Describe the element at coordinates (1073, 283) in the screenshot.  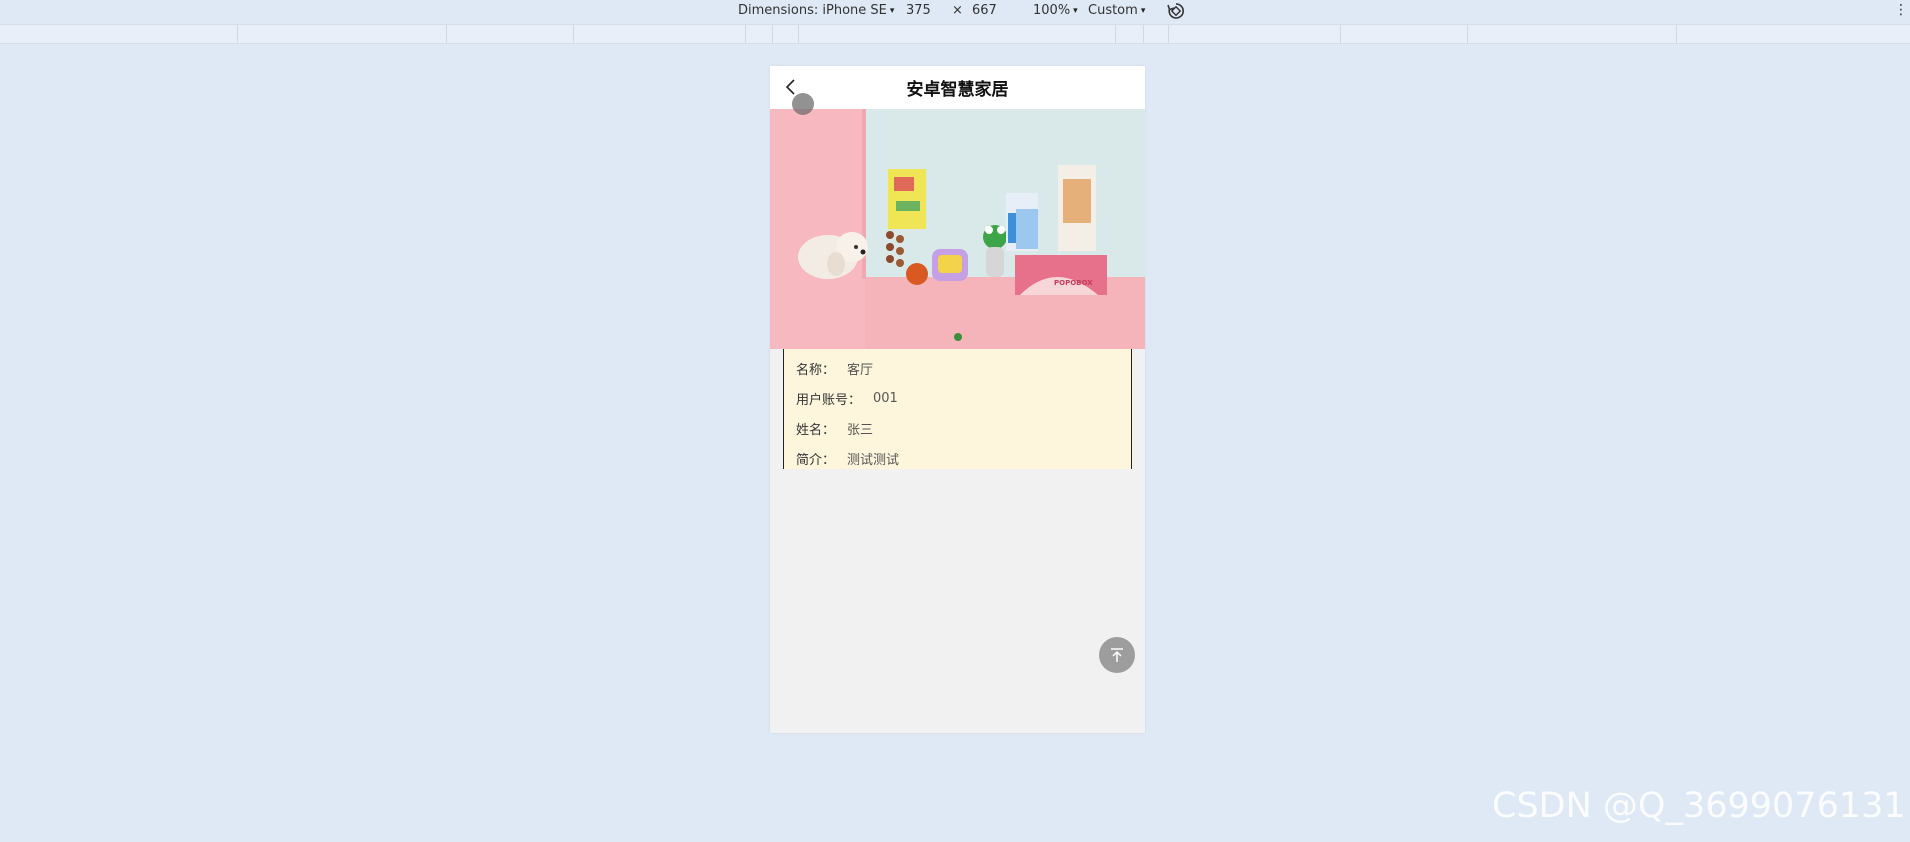
I see `popobox-label: POPOBOX` at that location.